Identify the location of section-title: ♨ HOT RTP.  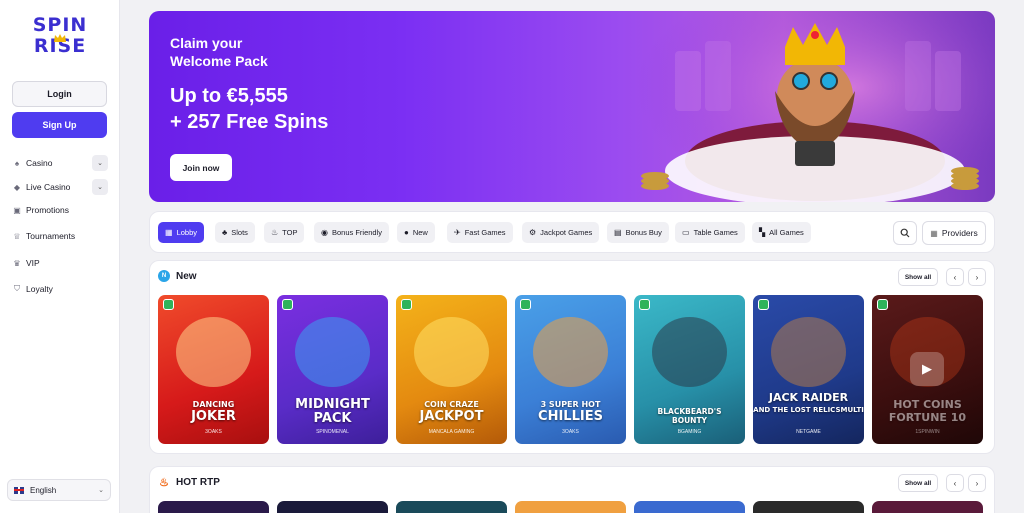
(189, 482).